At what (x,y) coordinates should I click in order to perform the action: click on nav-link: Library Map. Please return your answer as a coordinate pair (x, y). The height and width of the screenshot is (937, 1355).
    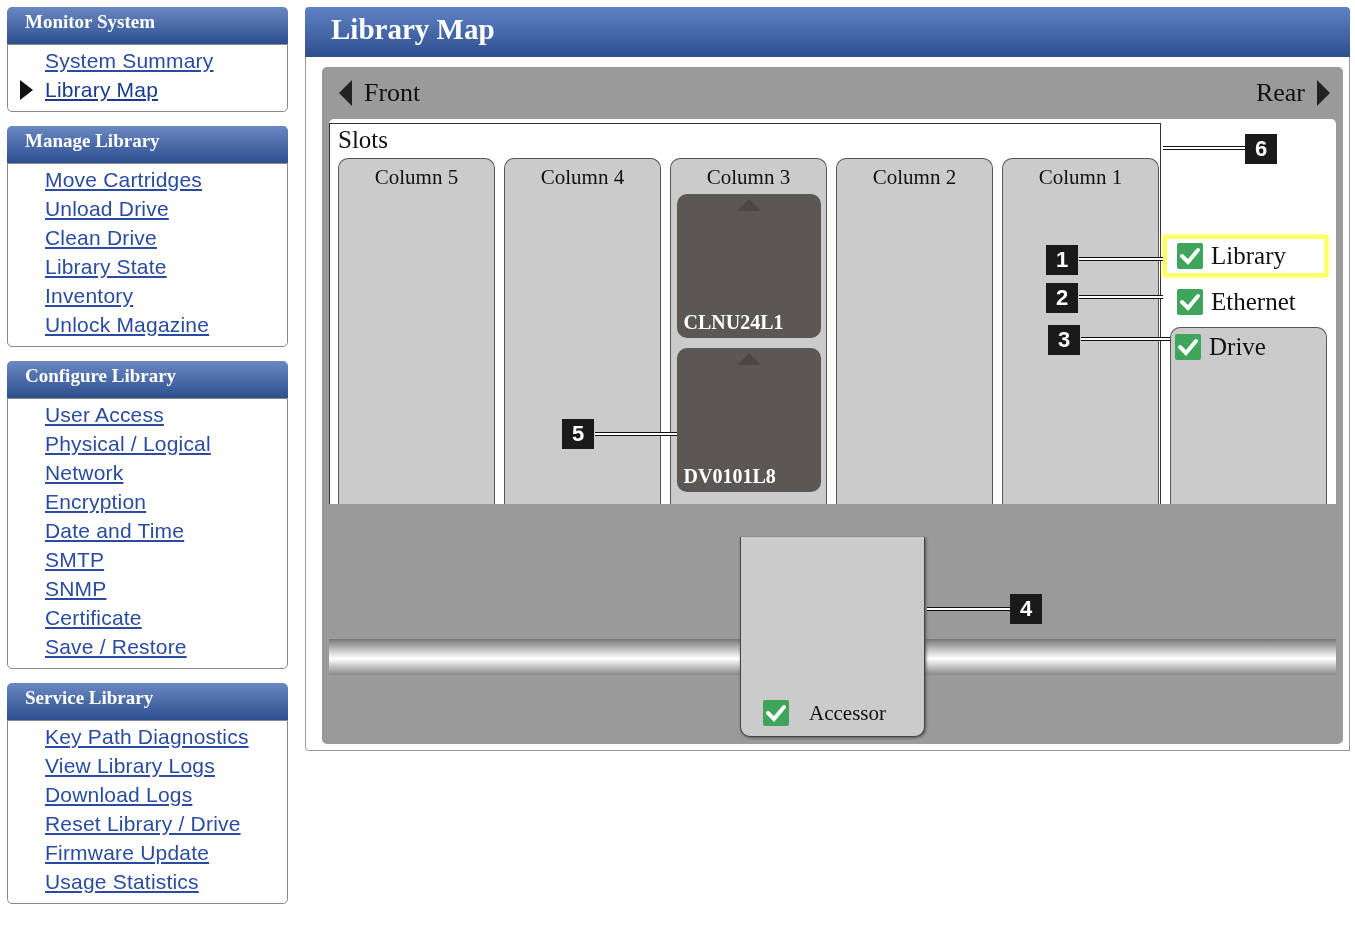
    Looking at the image, I should click on (102, 89).